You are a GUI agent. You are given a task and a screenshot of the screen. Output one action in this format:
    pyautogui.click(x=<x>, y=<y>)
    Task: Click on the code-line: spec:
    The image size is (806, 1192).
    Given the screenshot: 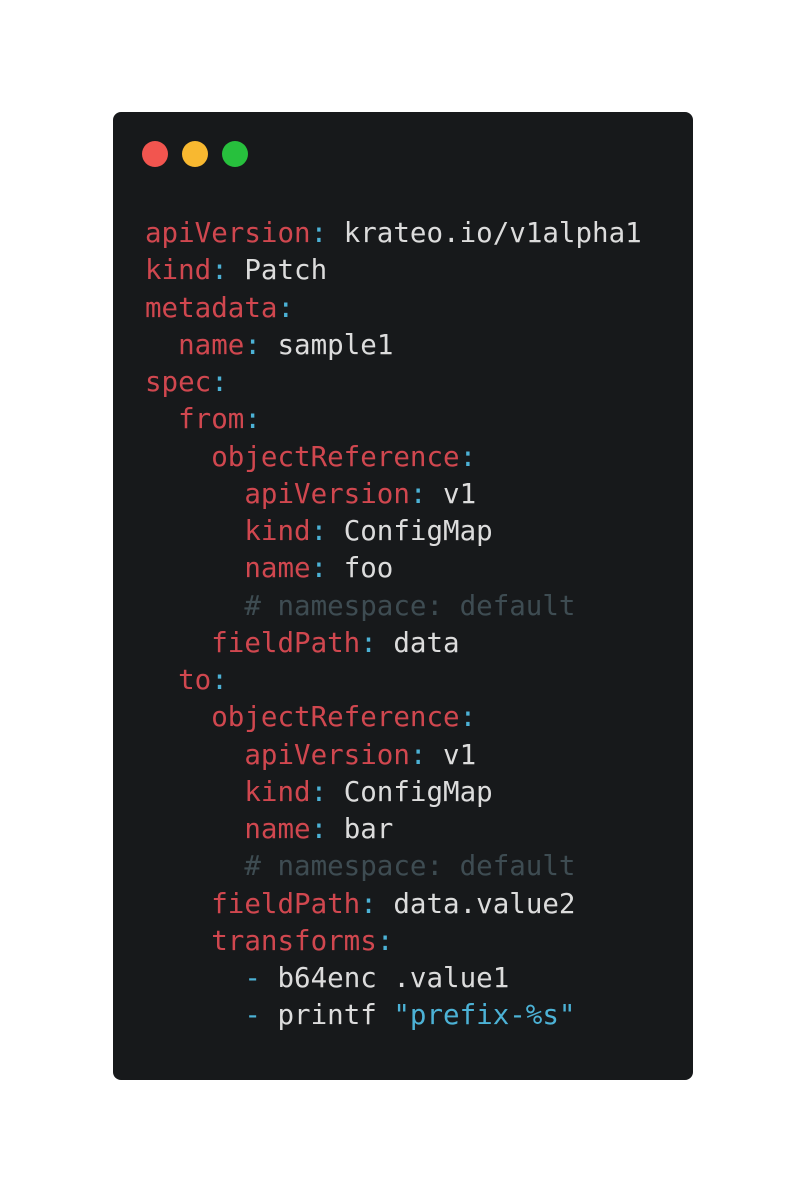 What is the action you would take?
    pyautogui.click(x=393, y=382)
    